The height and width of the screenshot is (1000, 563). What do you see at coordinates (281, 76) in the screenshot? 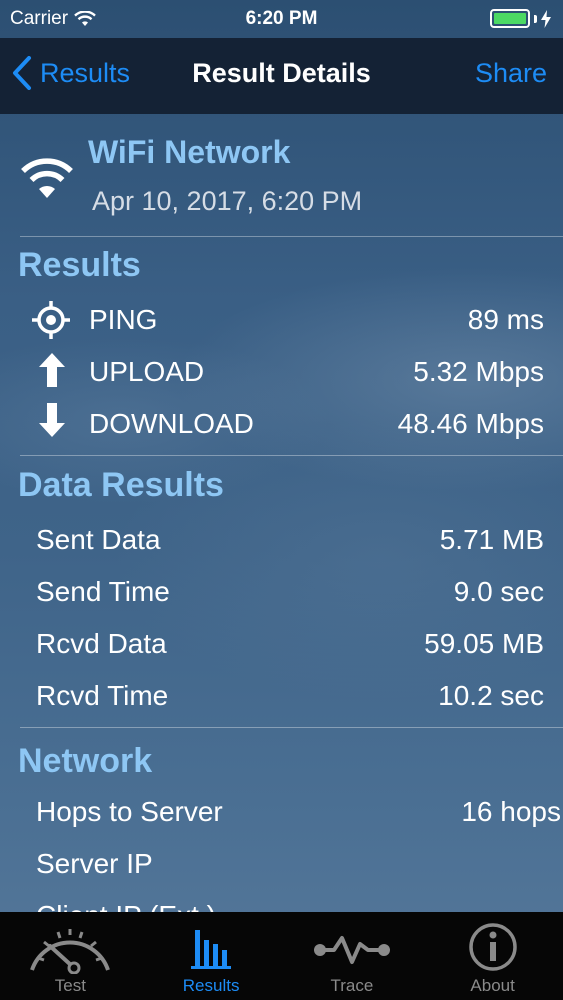
I see `navigation-bar: Results Result Details Share` at bounding box center [281, 76].